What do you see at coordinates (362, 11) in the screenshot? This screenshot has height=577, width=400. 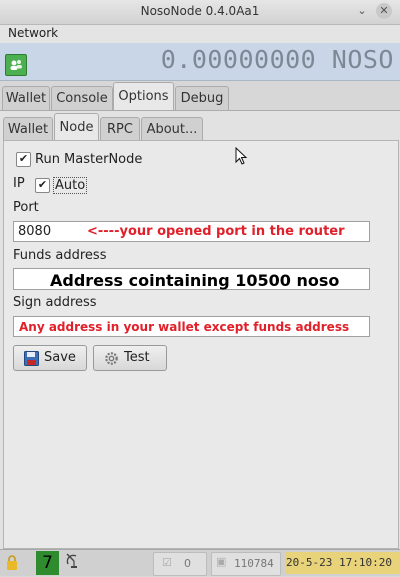 I see `chevron-down-icon: ⌄` at bounding box center [362, 11].